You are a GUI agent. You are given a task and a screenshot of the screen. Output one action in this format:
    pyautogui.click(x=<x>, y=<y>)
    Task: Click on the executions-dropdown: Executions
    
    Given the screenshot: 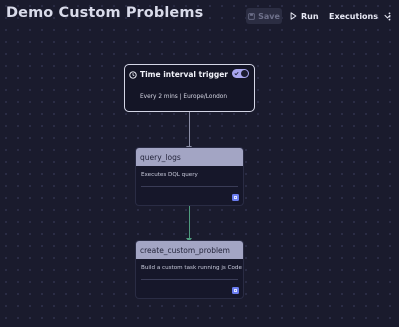 What is the action you would take?
    pyautogui.click(x=360, y=16)
    